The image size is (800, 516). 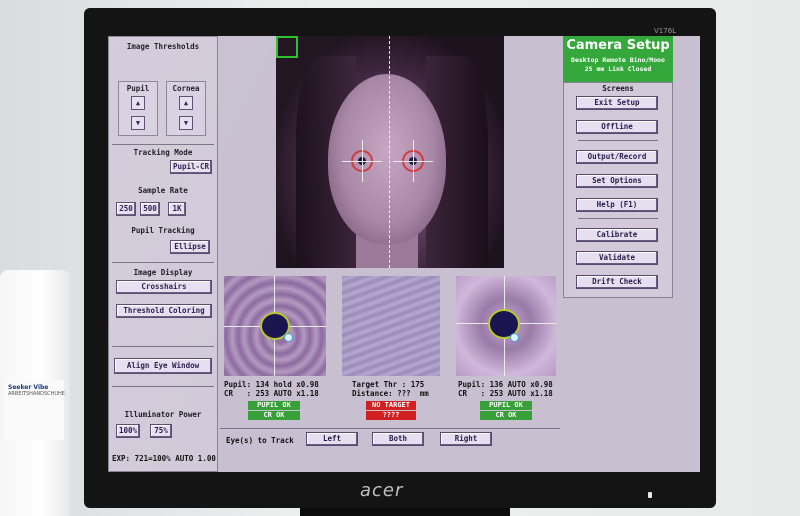 What do you see at coordinates (186, 88) in the screenshot?
I see `cornea-threshold-label: Cornea` at bounding box center [186, 88].